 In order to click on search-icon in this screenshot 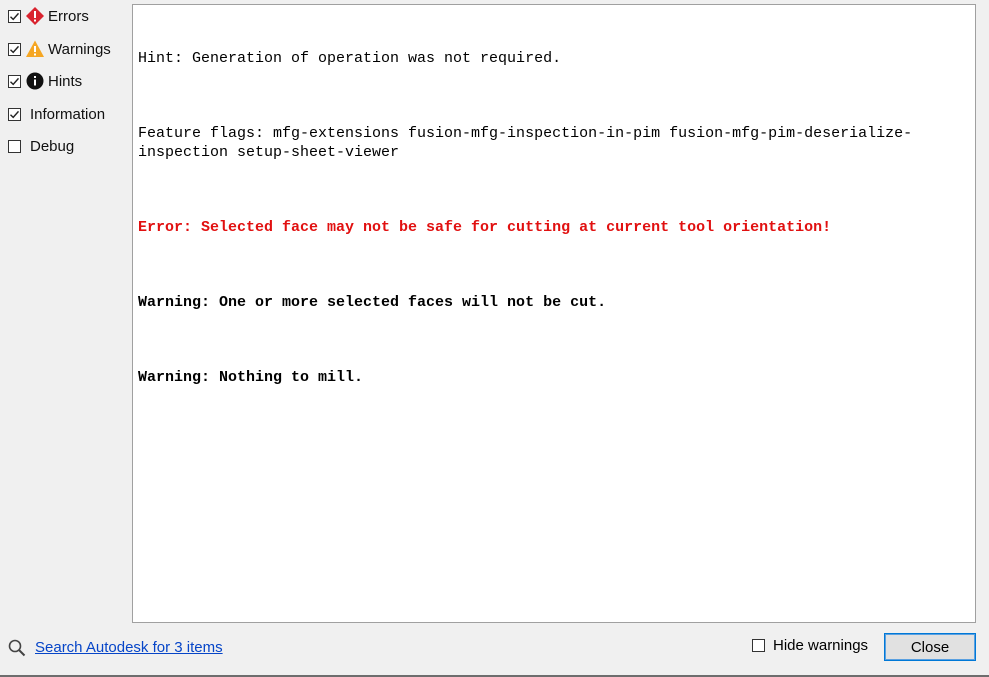, I will do `click(17, 648)`.